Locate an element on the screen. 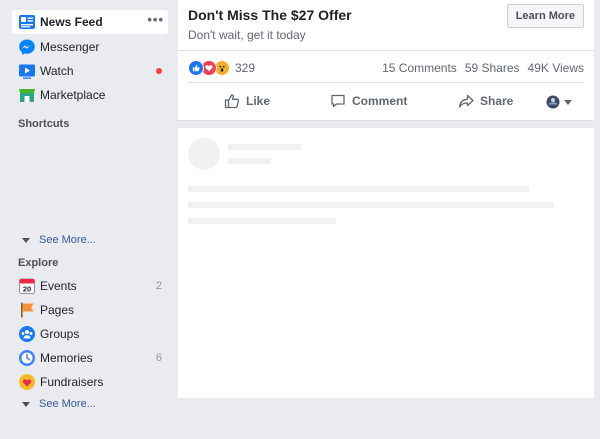  reaction-count: 329 is located at coordinates (245, 68).